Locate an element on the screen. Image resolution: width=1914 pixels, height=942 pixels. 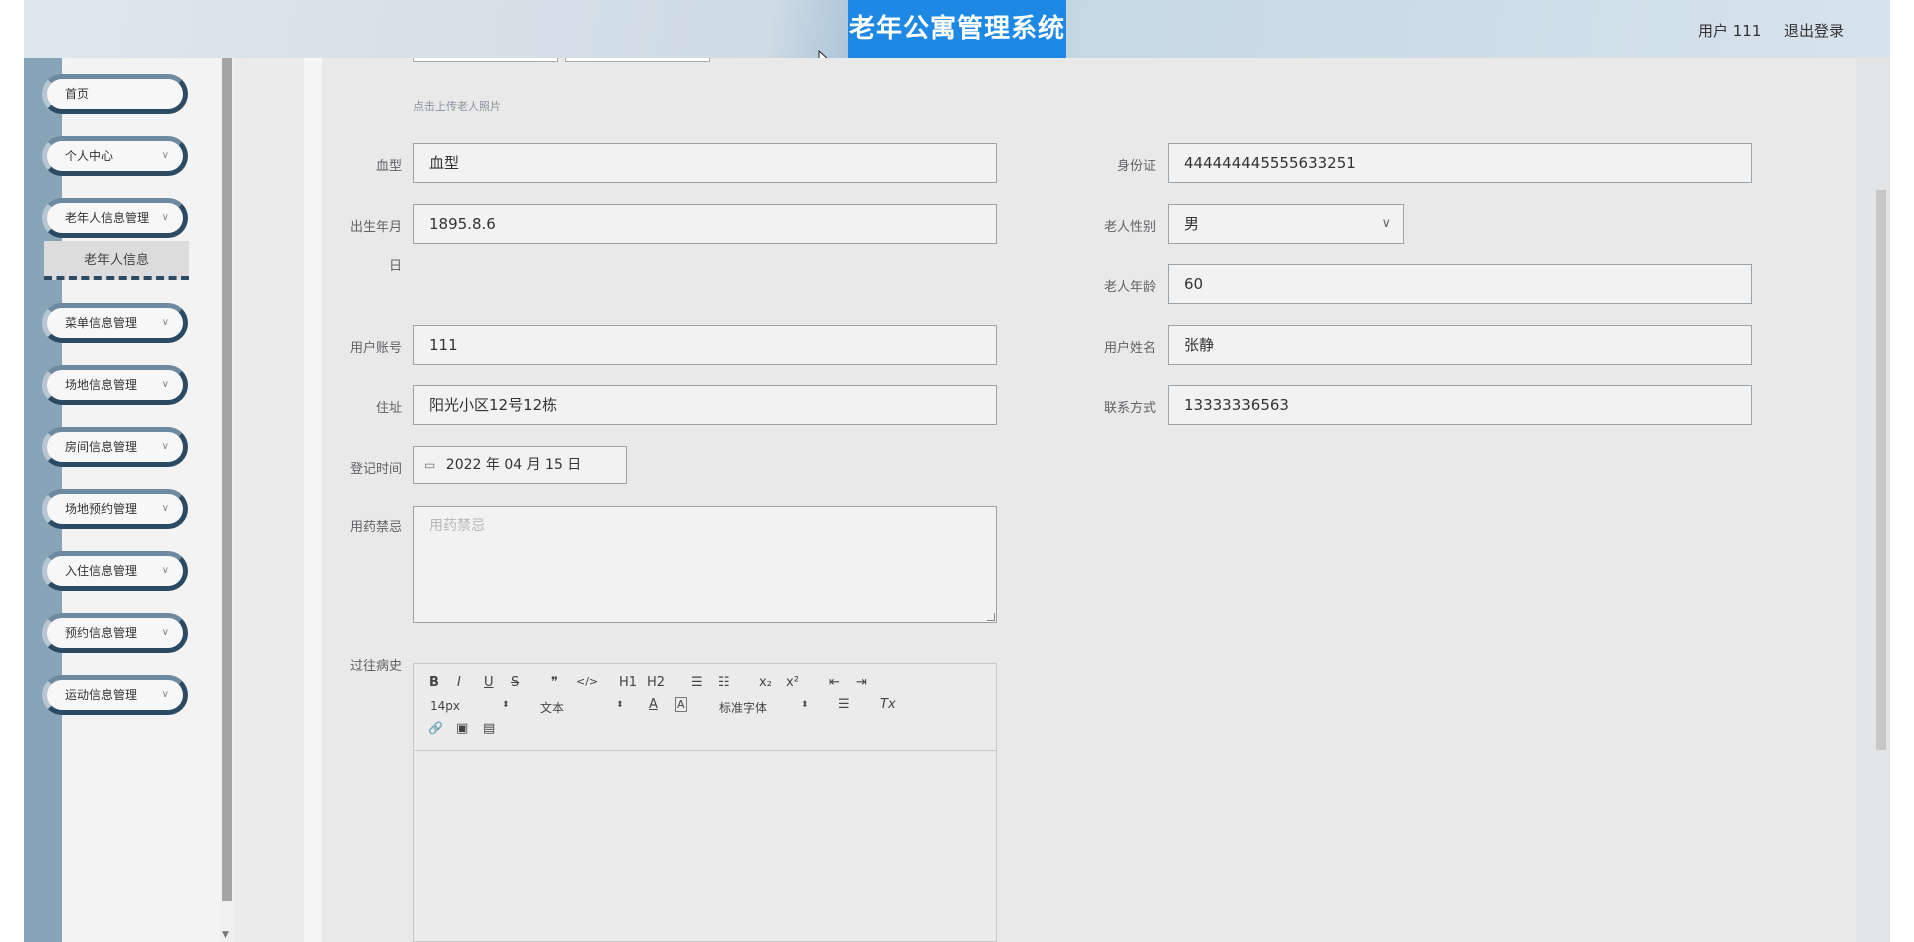
indent-icon: ⇥ is located at coordinates (861, 682).